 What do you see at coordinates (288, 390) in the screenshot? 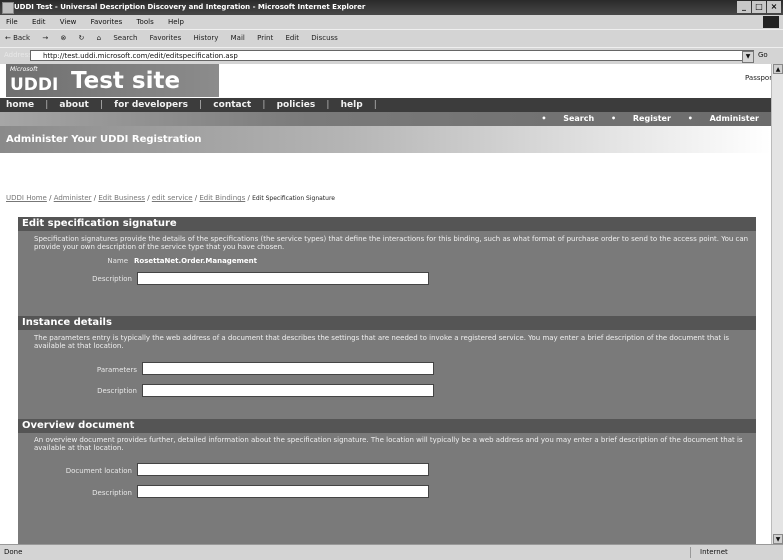
I see `instance-description-input` at bounding box center [288, 390].